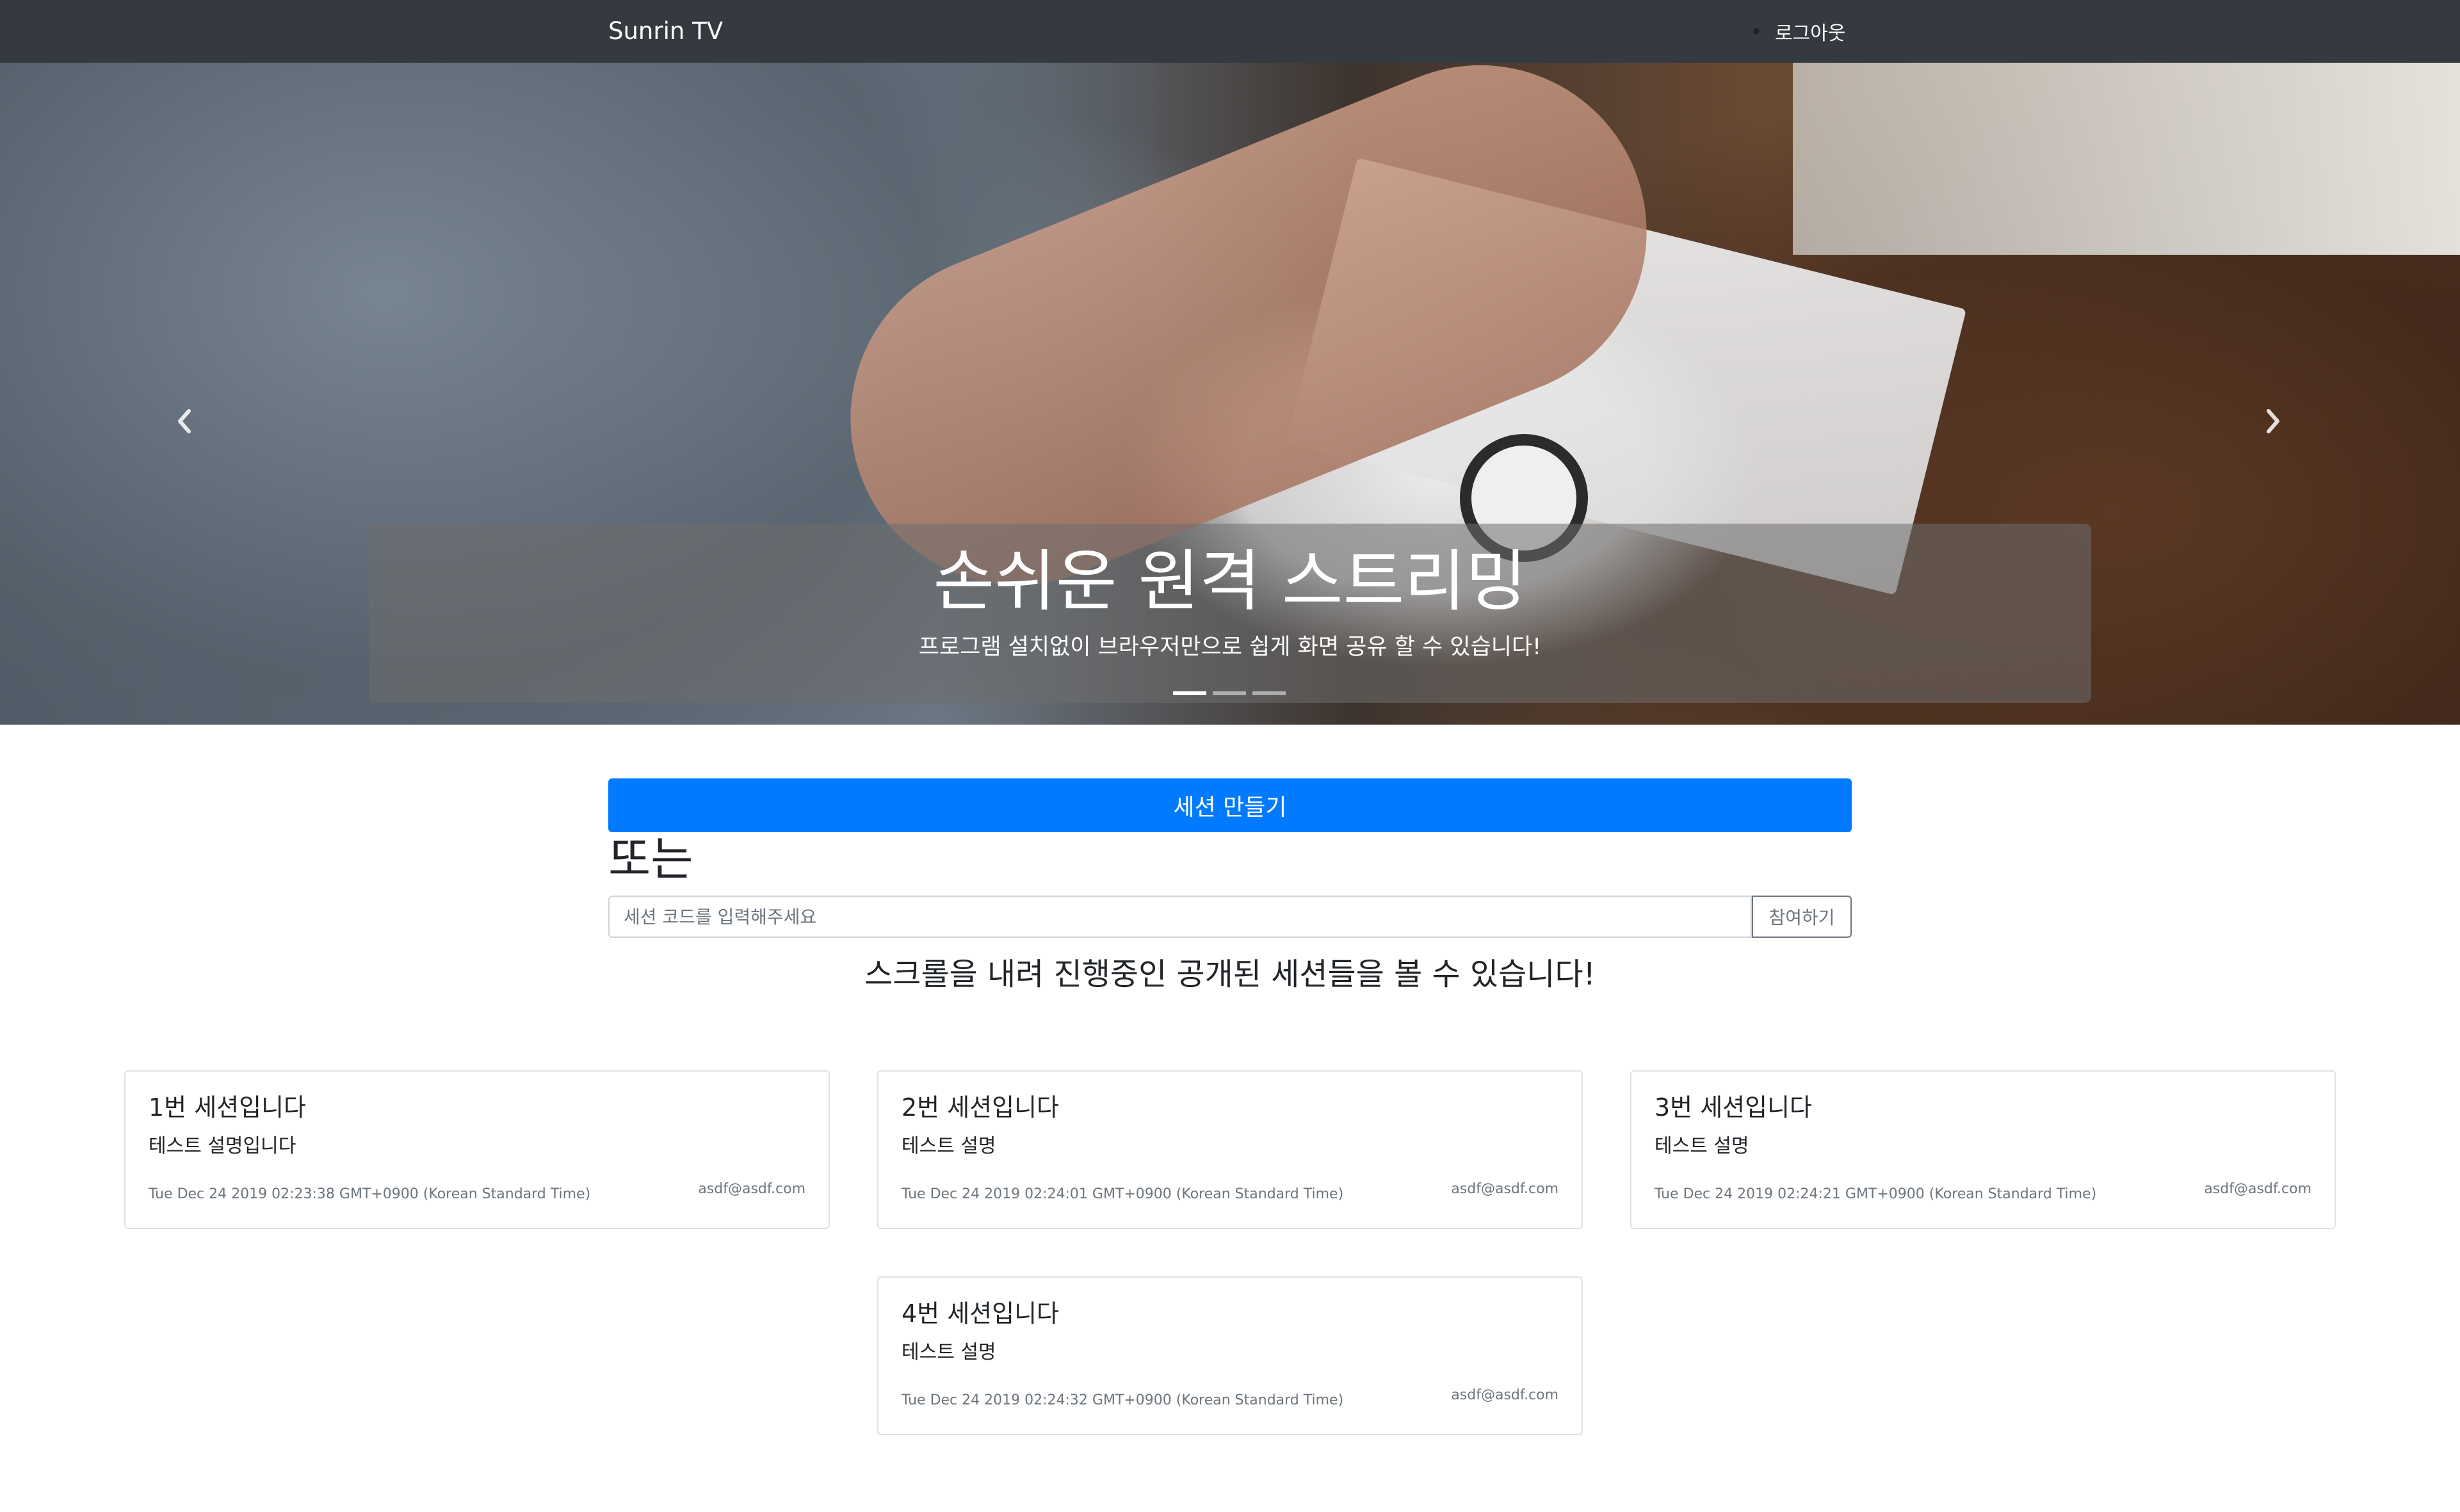  What do you see at coordinates (222, 1146) in the screenshot?
I see `session-description: 테스트 설명입니다` at bounding box center [222, 1146].